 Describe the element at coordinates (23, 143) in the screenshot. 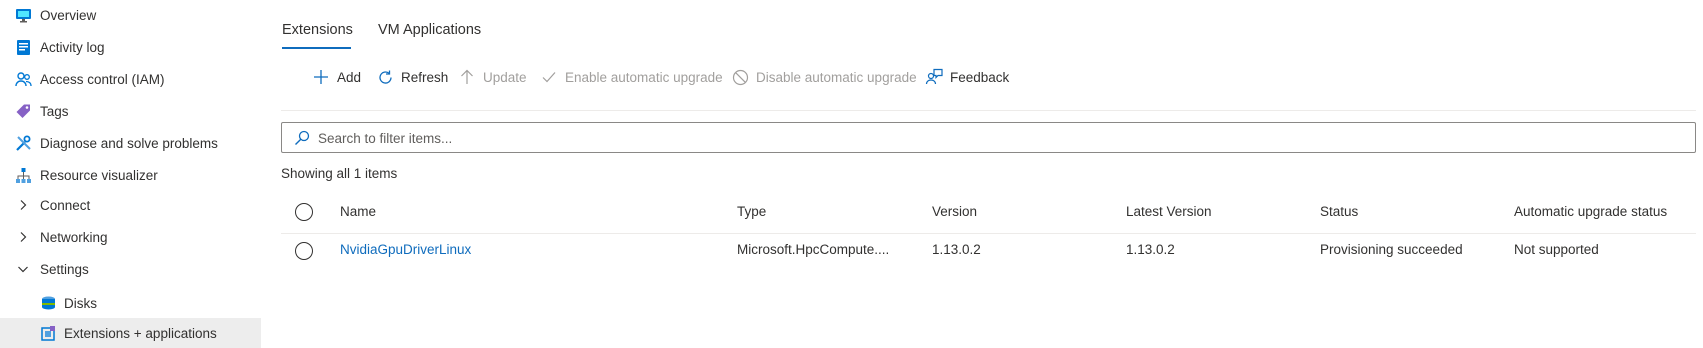

I see `wrench-icon` at that location.